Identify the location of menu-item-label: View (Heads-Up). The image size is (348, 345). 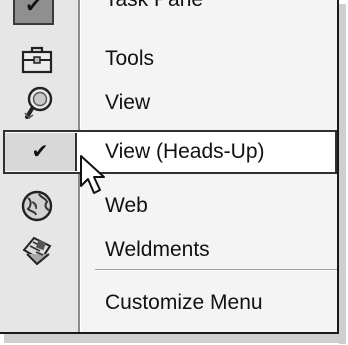
(185, 151).